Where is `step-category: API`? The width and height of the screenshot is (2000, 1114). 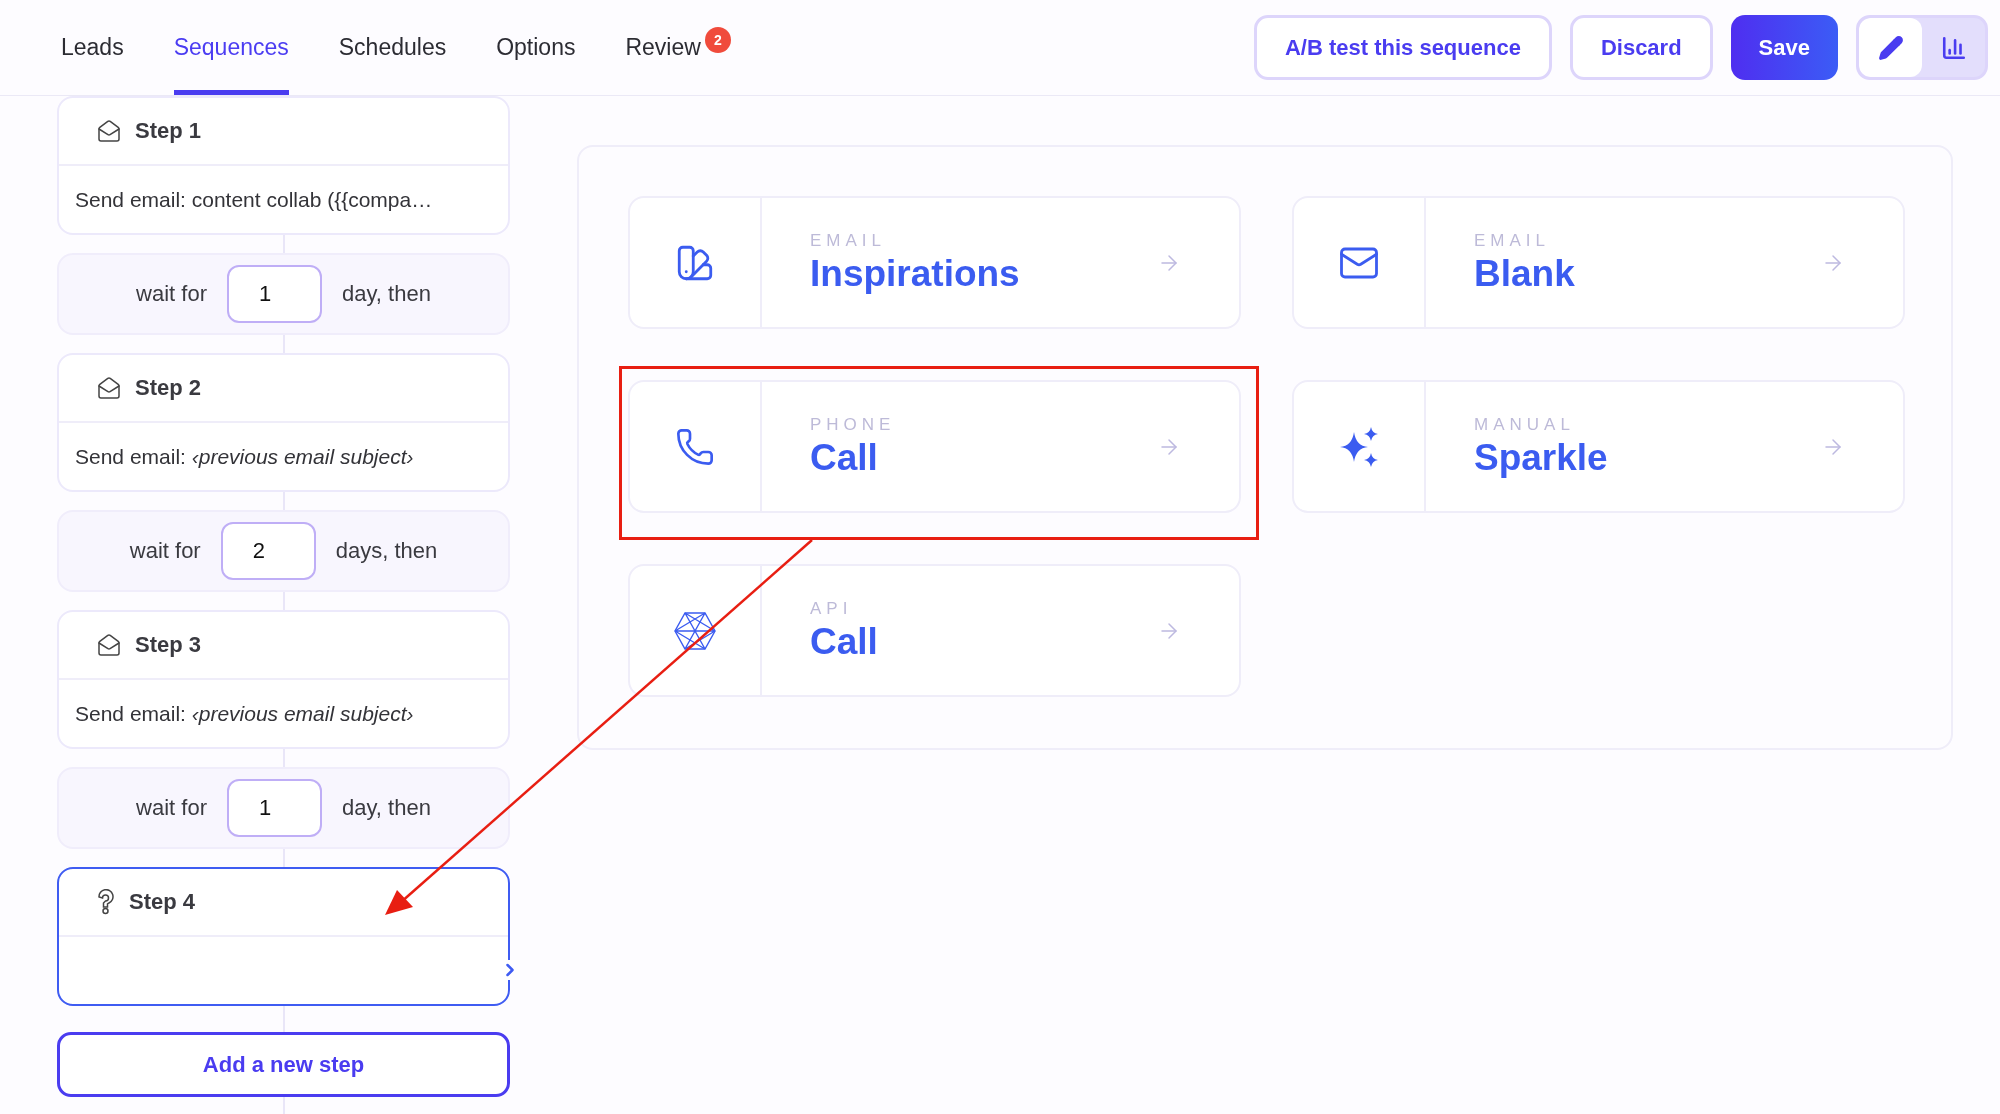
step-category: API is located at coordinates (832, 608).